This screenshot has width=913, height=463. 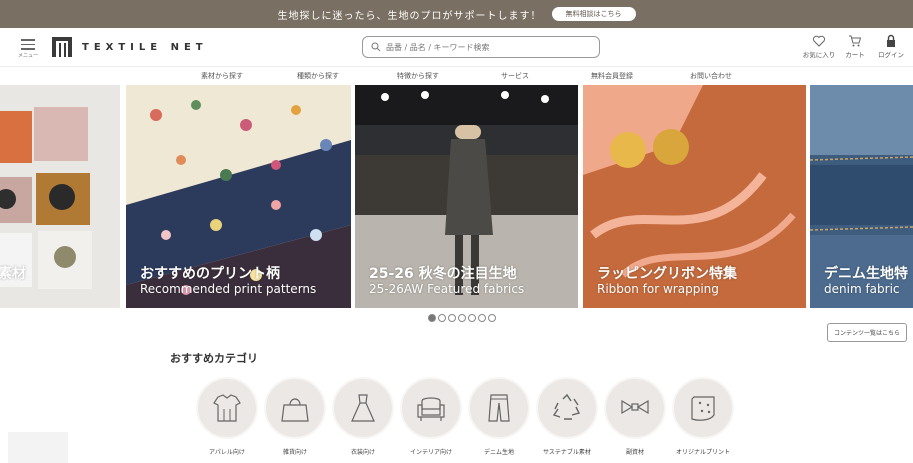 I want to click on favorites-label: お気に入り, so click(x=819, y=55).